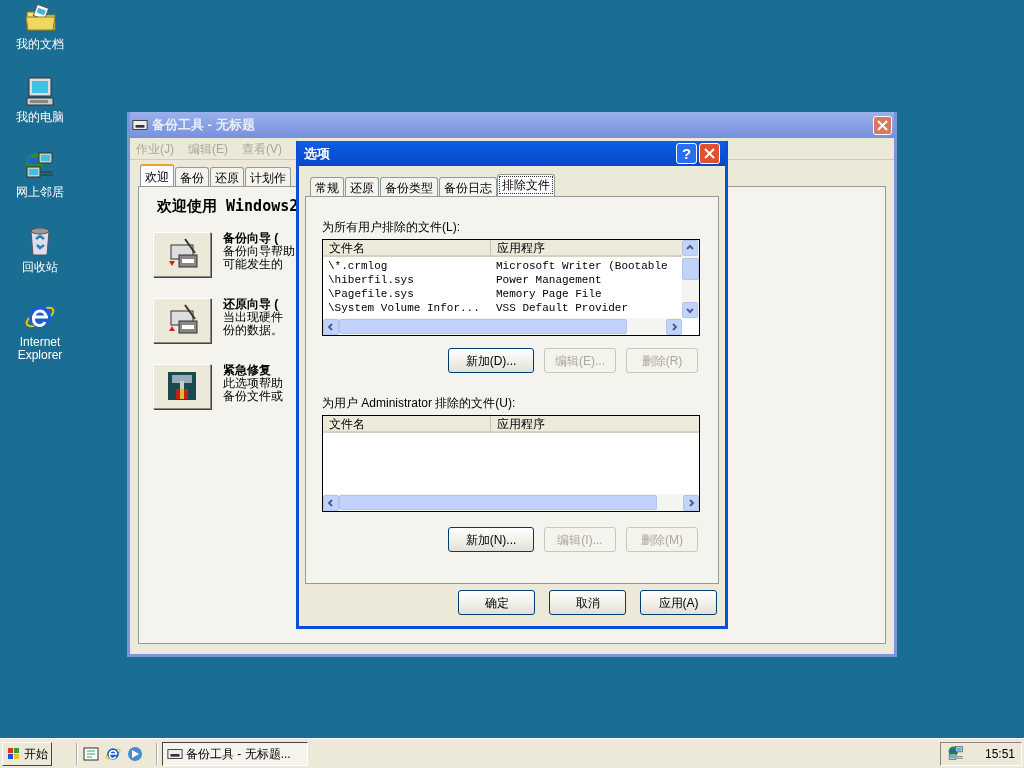 This screenshot has width=1024, height=768. What do you see at coordinates (587, 602) in the screenshot?
I see `dialog-button: 取消` at bounding box center [587, 602].